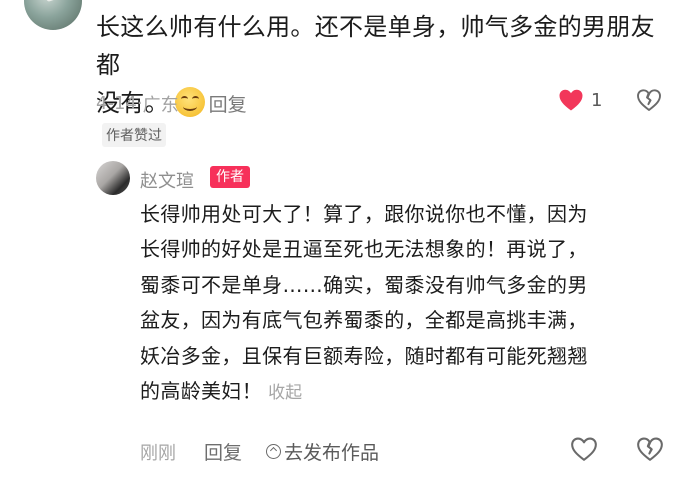 The image size is (690, 477). What do you see at coordinates (134, 135) in the screenshot?
I see `author-liked-tag: 作者赞过` at bounding box center [134, 135].